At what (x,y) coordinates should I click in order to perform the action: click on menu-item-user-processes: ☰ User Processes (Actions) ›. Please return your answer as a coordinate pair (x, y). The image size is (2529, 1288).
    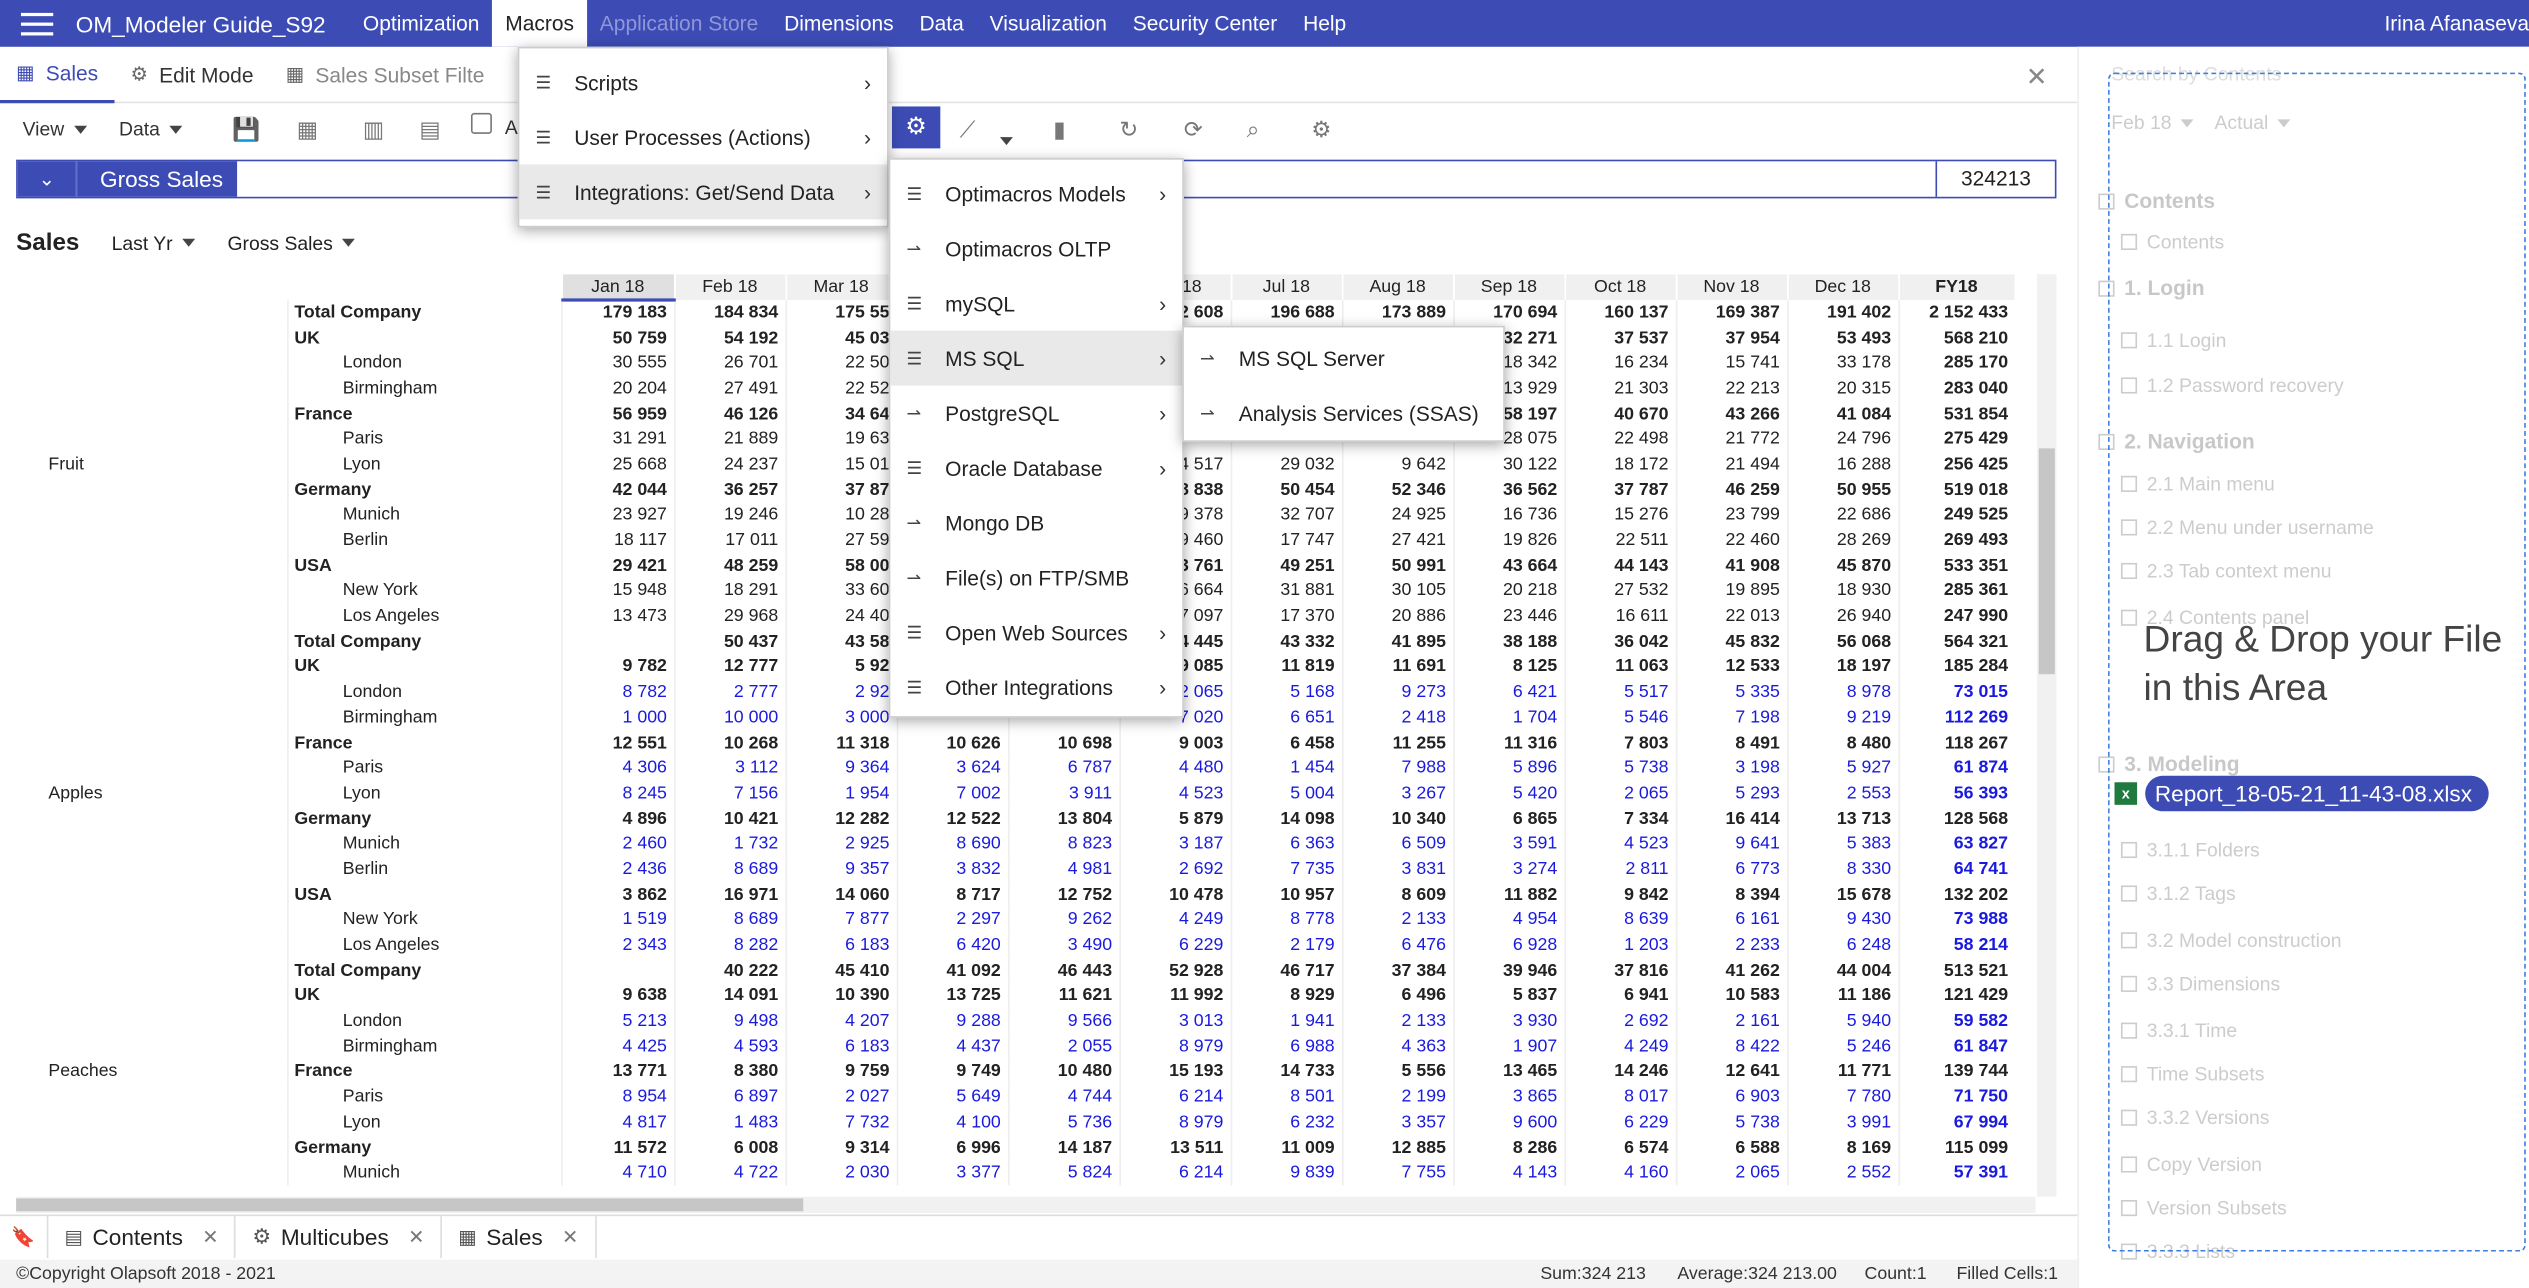
    Looking at the image, I should click on (703, 137).